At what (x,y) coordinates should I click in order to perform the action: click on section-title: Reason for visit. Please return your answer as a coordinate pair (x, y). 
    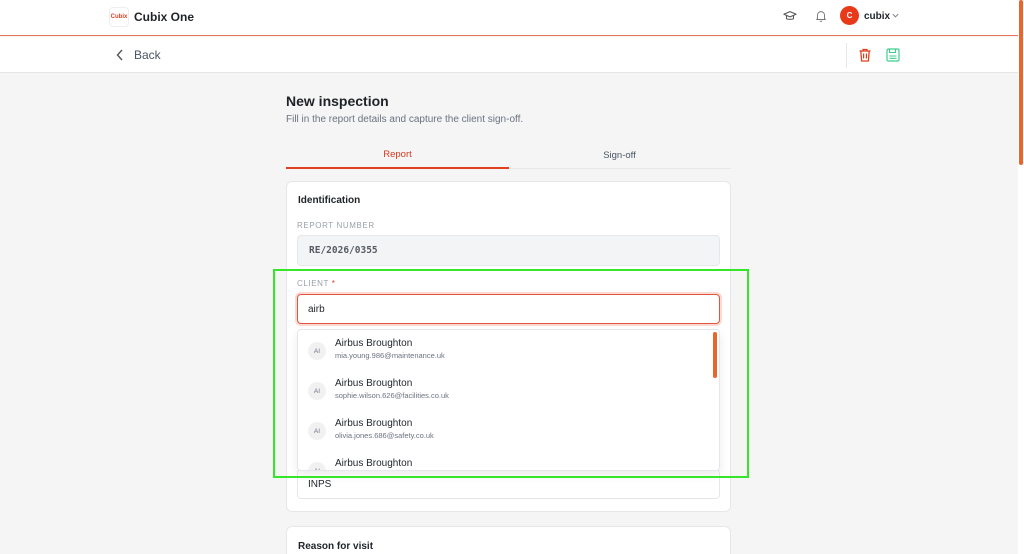
    Looking at the image, I should click on (336, 546).